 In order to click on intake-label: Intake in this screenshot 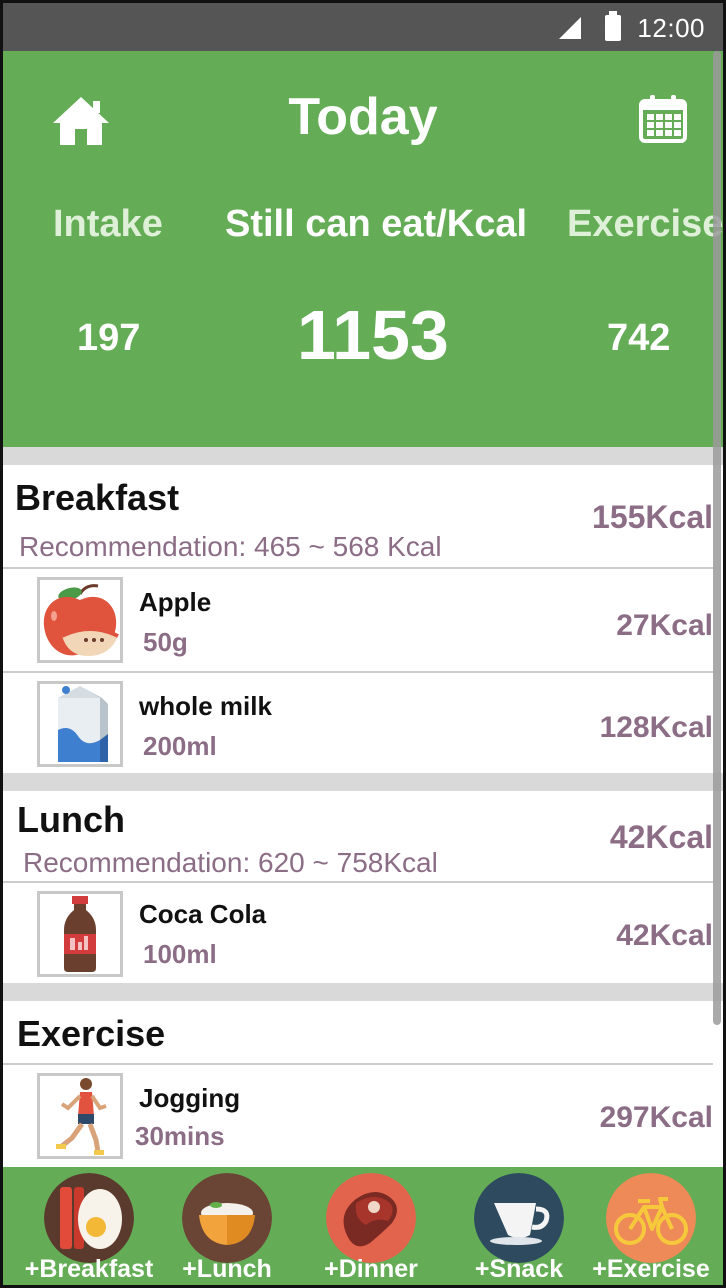, I will do `click(108, 224)`.